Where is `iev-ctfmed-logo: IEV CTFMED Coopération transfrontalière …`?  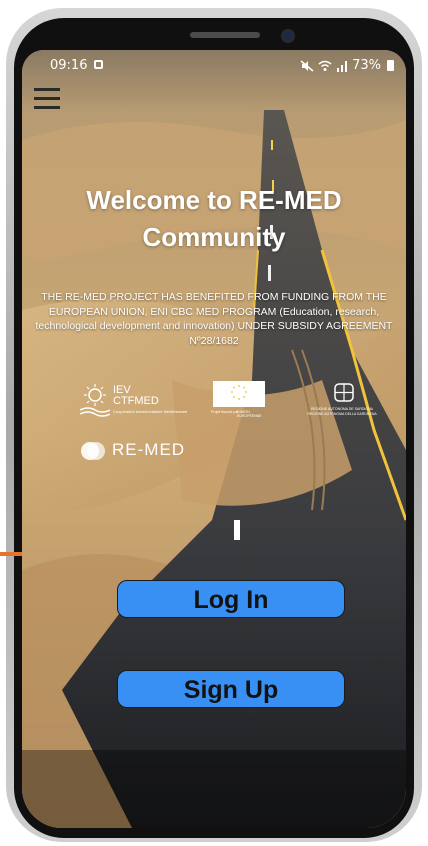 iev-ctfmed-logo: IEV CTFMED Coopération transfrontalière … is located at coordinates (136, 403).